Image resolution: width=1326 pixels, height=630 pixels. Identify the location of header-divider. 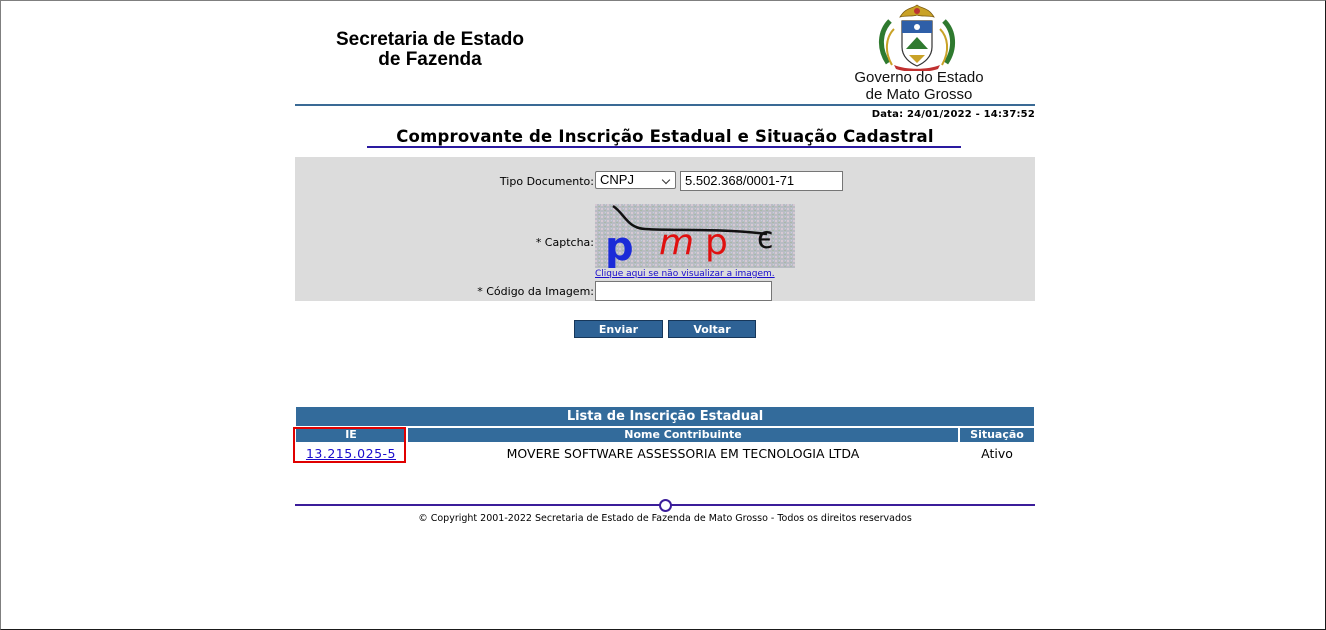
(665, 105).